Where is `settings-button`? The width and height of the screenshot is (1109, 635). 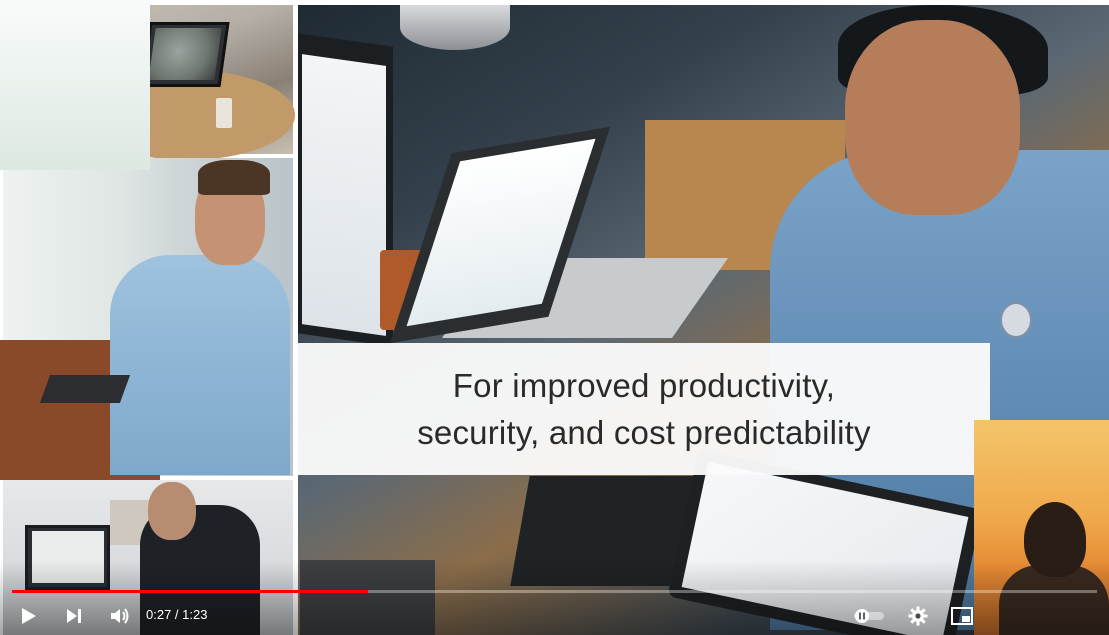 settings-button is located at coordinates (918, 616).